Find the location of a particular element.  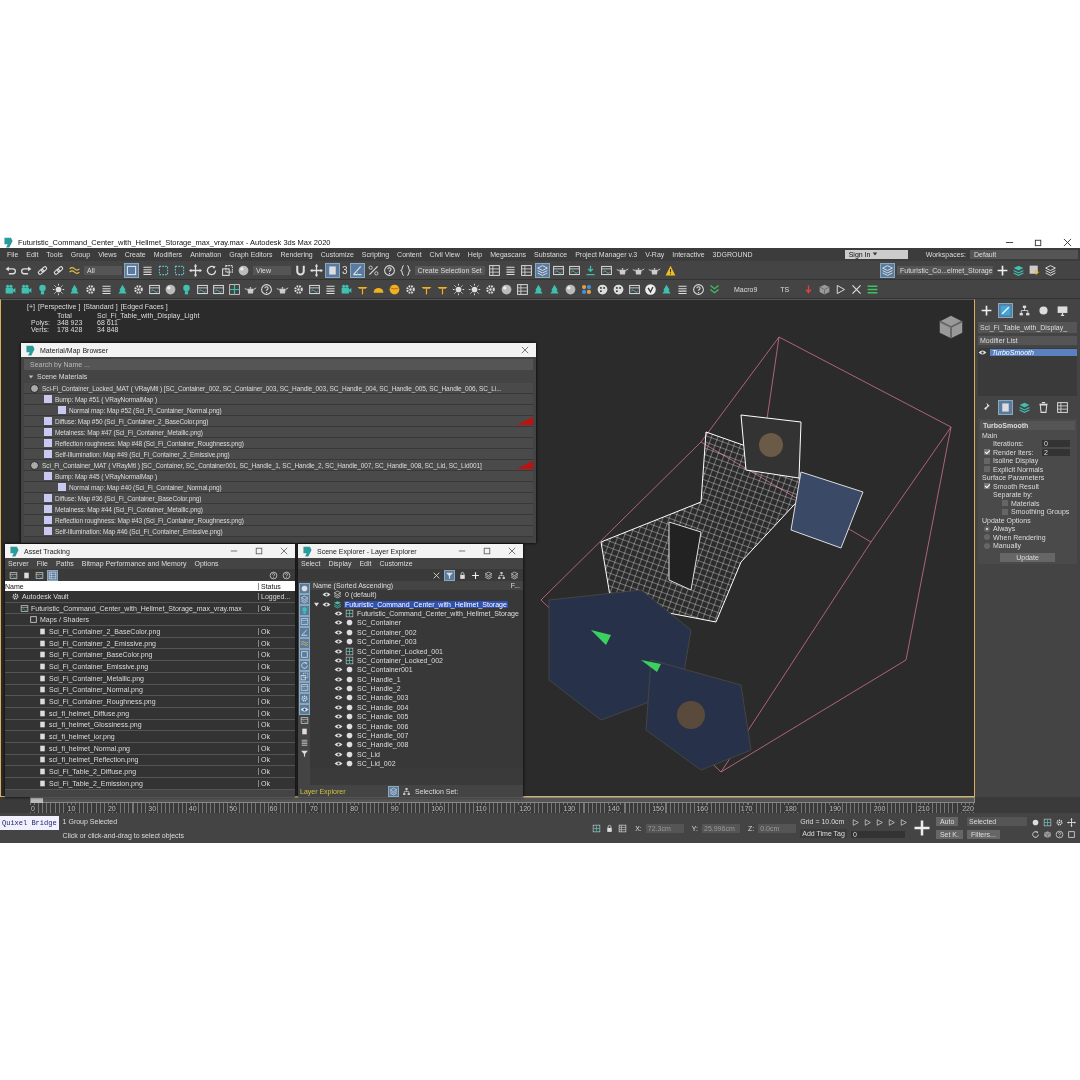

menu-icon is located at coordinates (873, 289).